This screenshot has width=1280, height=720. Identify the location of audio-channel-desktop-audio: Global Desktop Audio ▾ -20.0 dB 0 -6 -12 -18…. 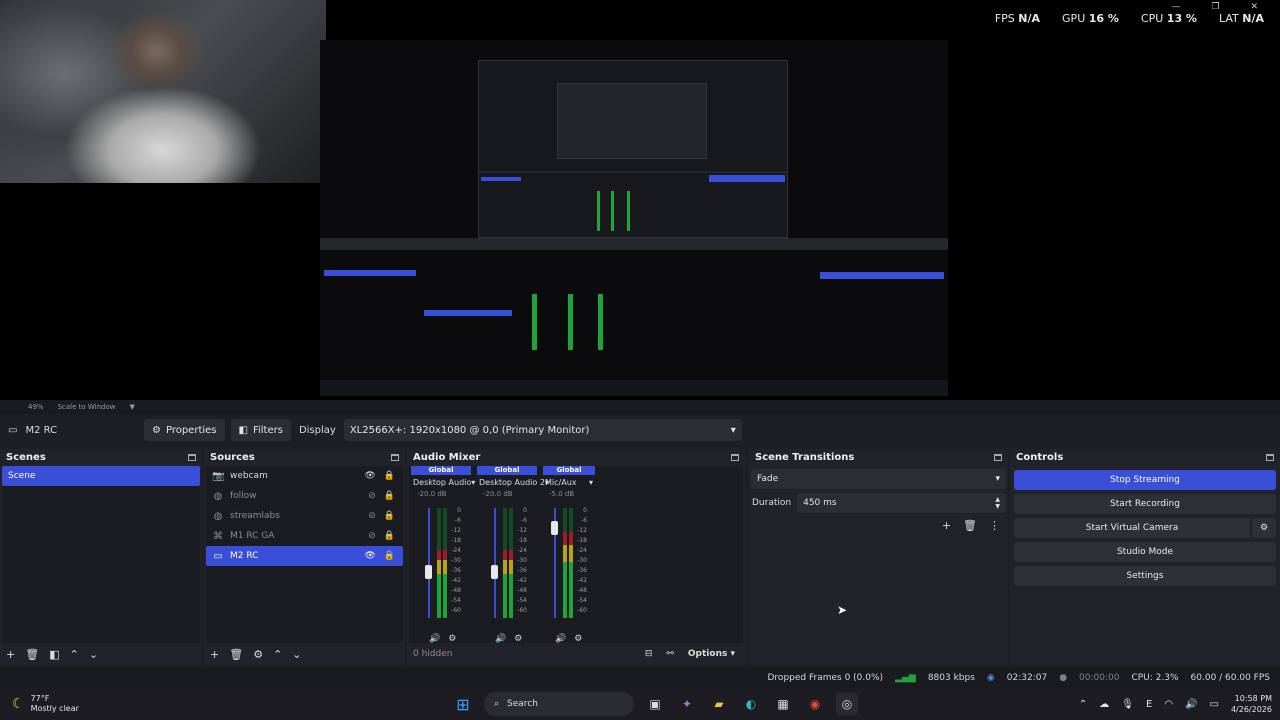
(443, 555).